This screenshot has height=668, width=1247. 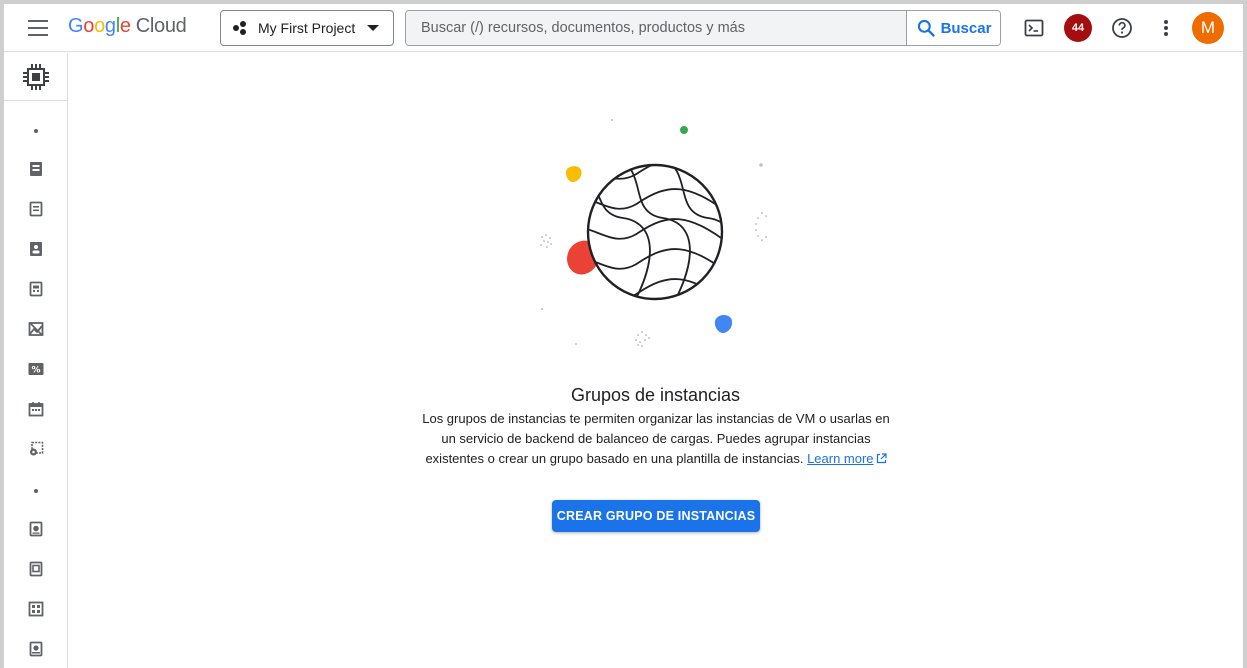 I want to click on project-name: My First Project, so click(x=307, y=28).